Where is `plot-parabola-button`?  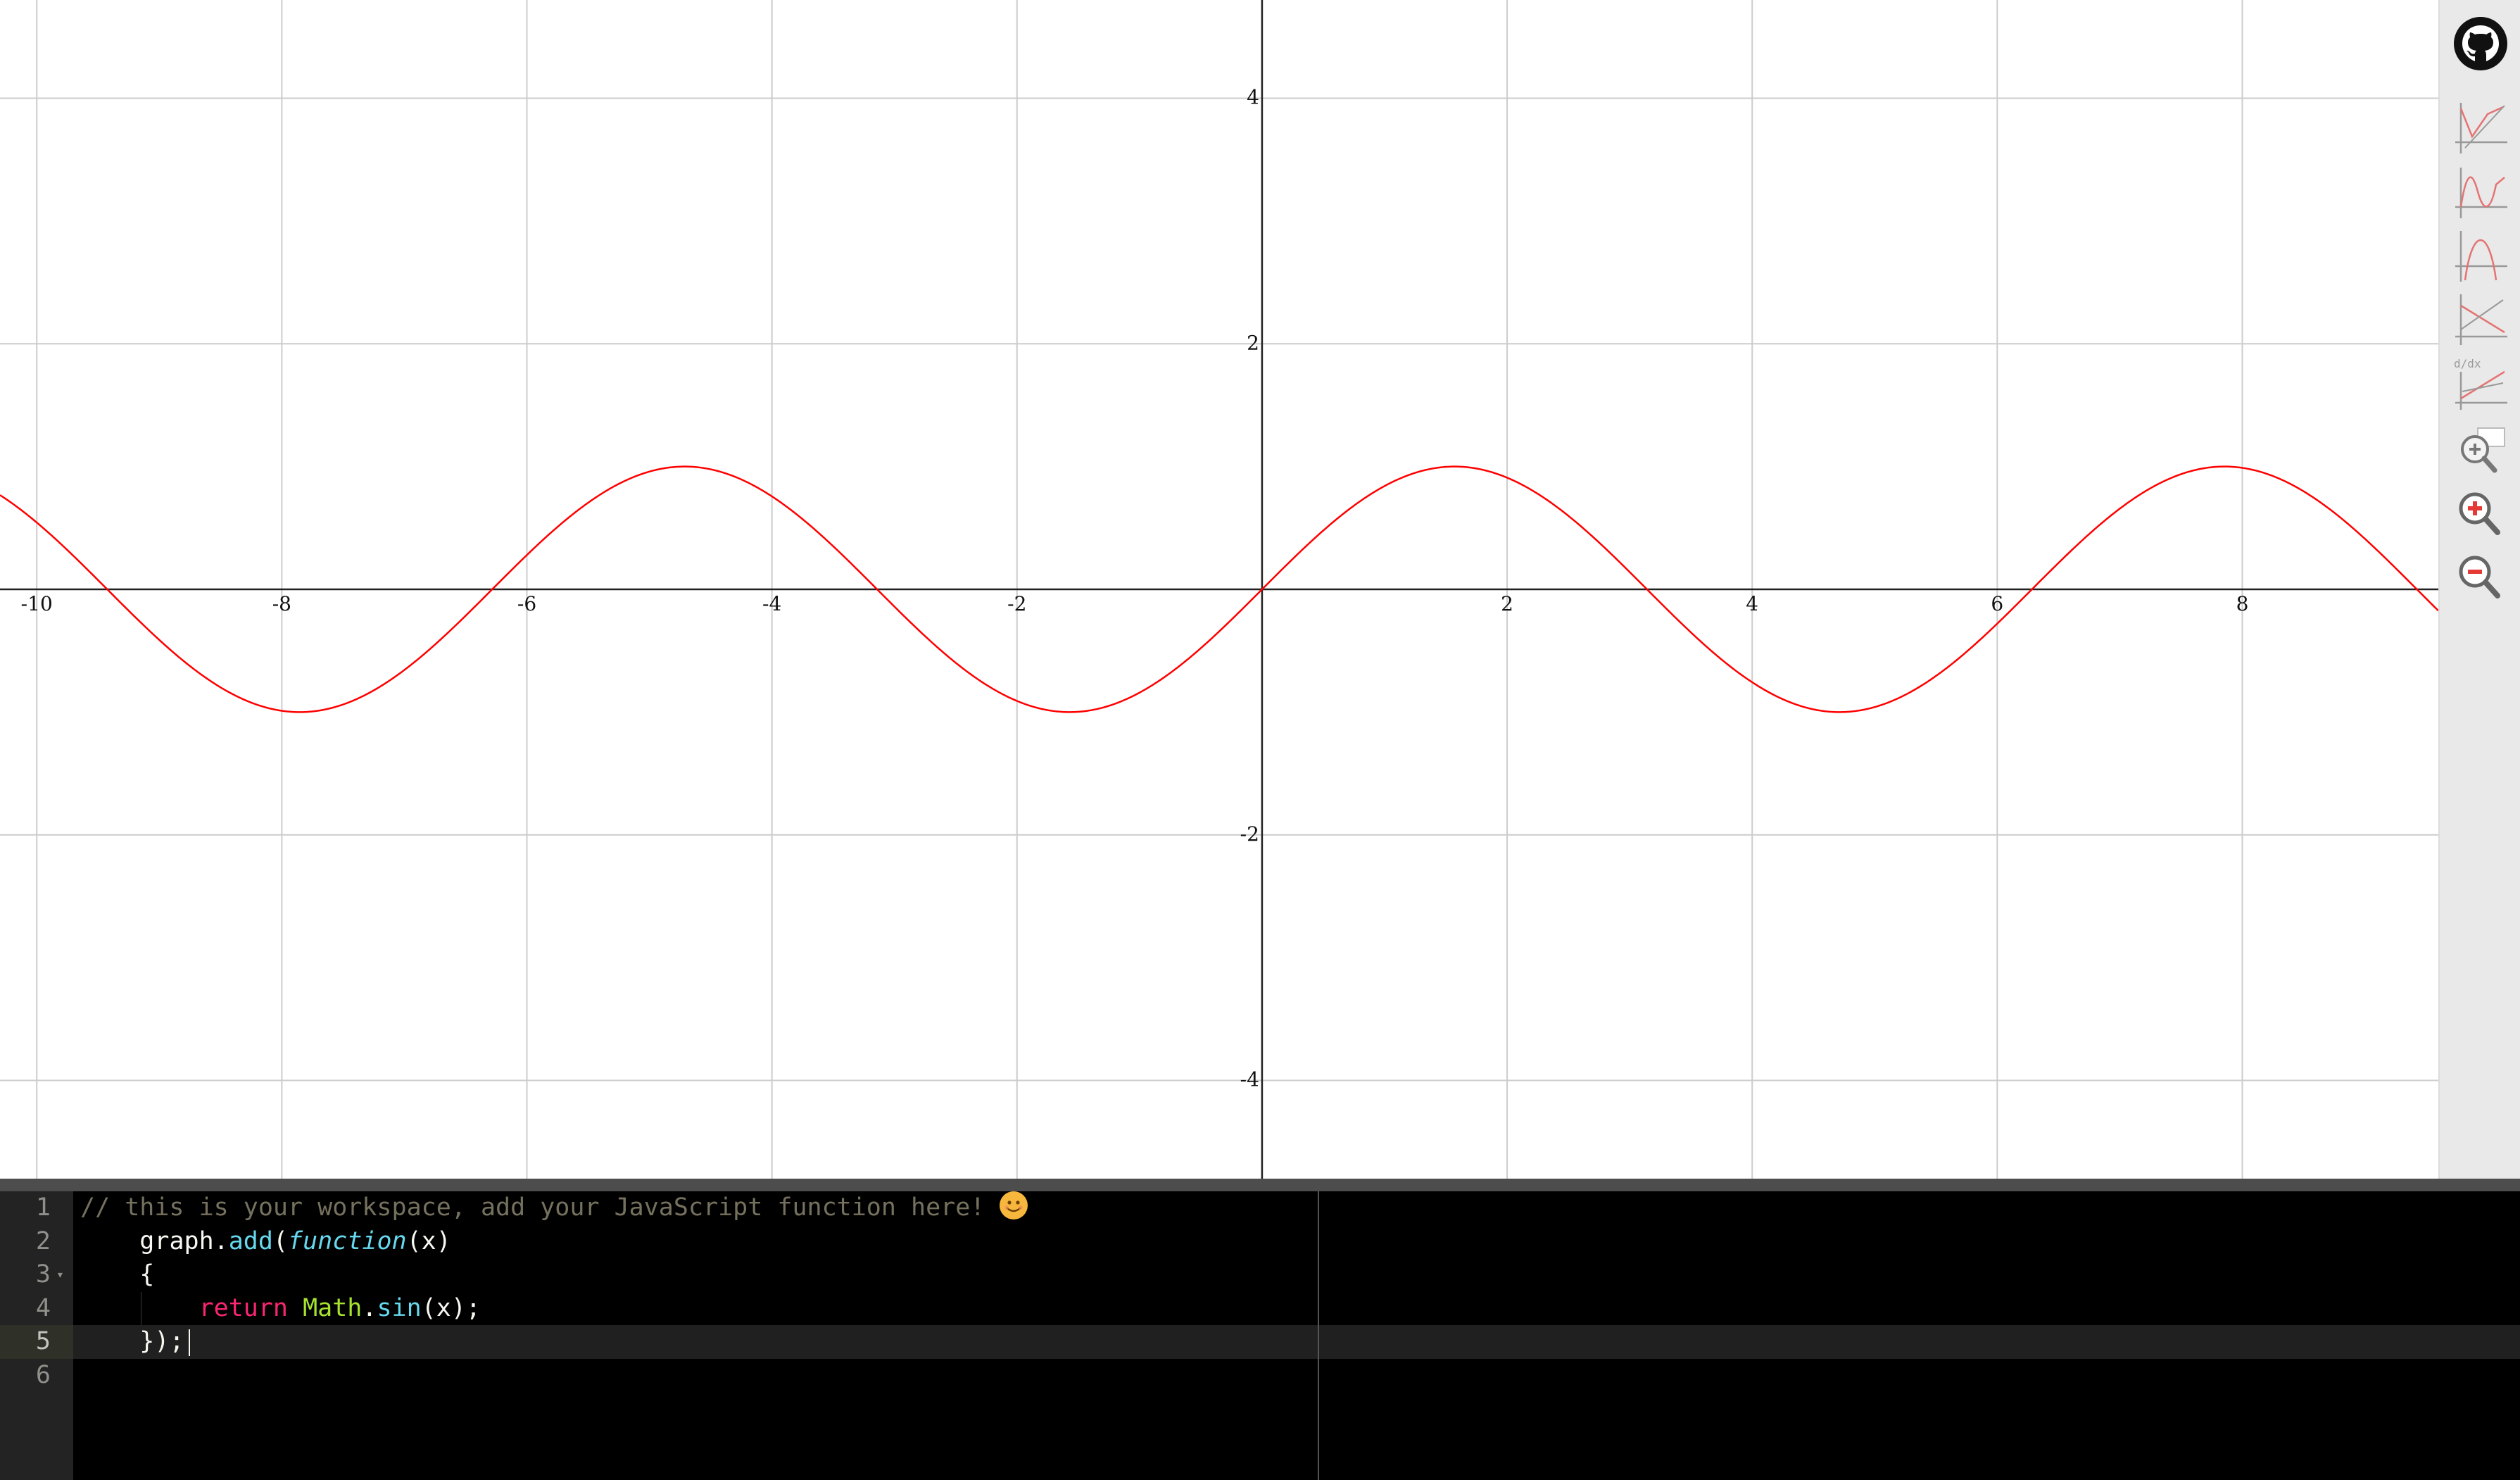
plot-parabola-button is located at coordinates (2481, 257).